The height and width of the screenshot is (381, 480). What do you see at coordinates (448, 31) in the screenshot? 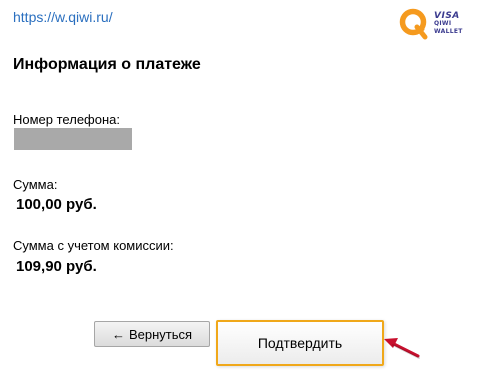
I see `logo-wallet-text: WALLET` at bounding box center [448, 31].